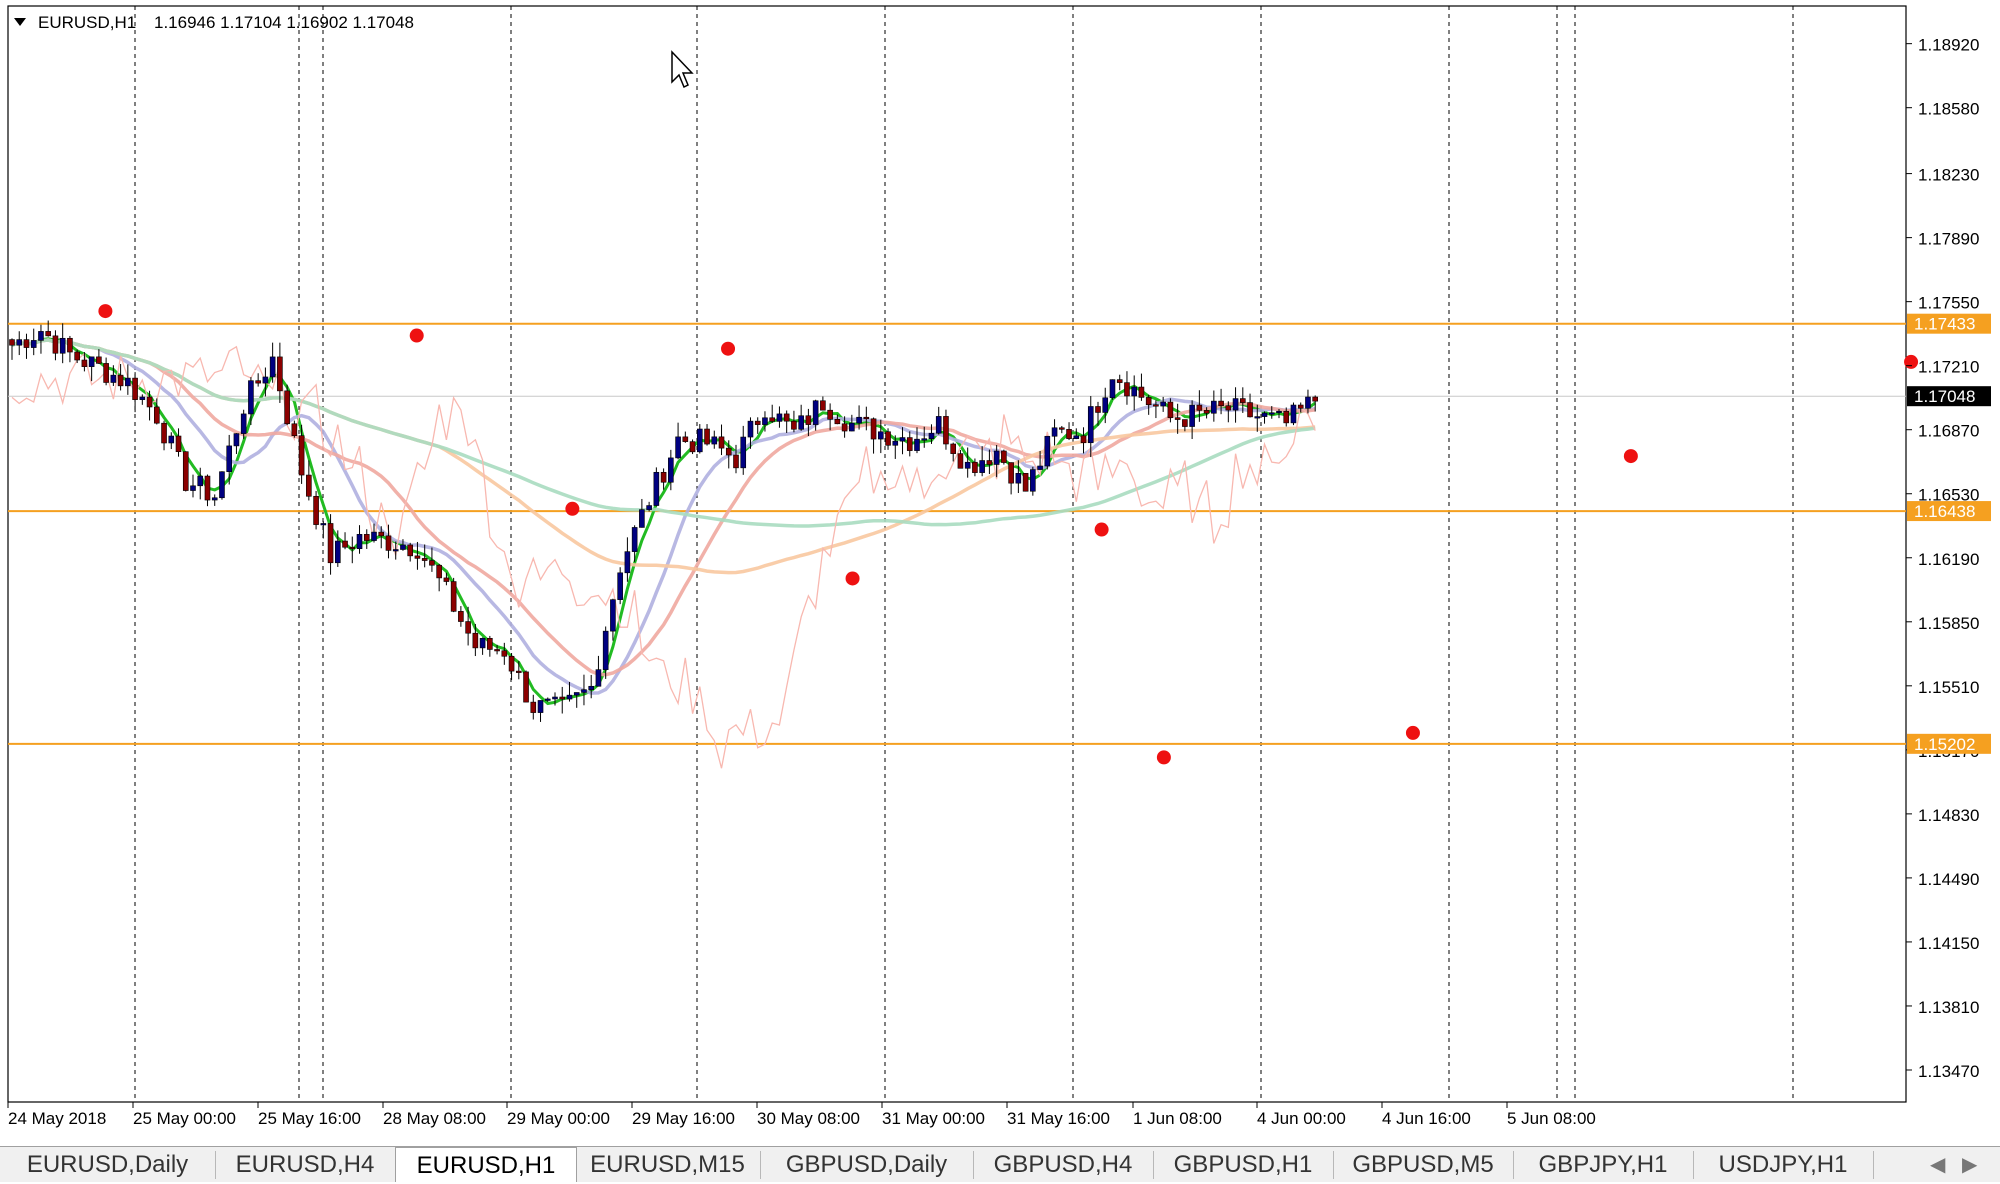 The height and width of the screenshot is (1184, 2000). Describe the element at coordinates (1937, 1165) in the screenshot. I see `tab-scroll-left-icon: ◀` at that location.